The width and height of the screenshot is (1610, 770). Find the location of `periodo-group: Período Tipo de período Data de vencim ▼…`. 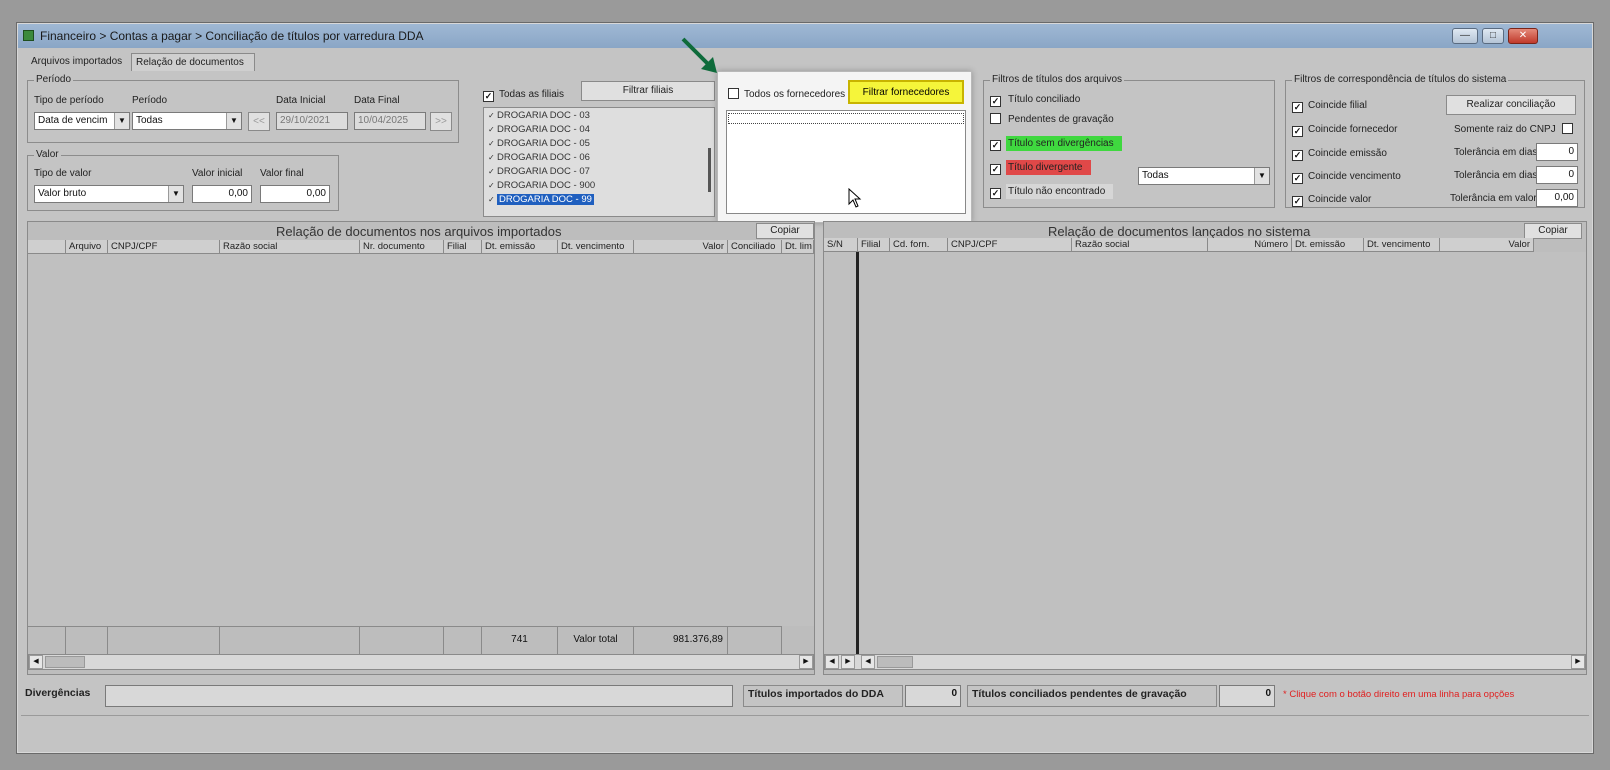

periodo-group: Período Tipo de período Data de vencim ▼… is located at coordinates (243, 108).